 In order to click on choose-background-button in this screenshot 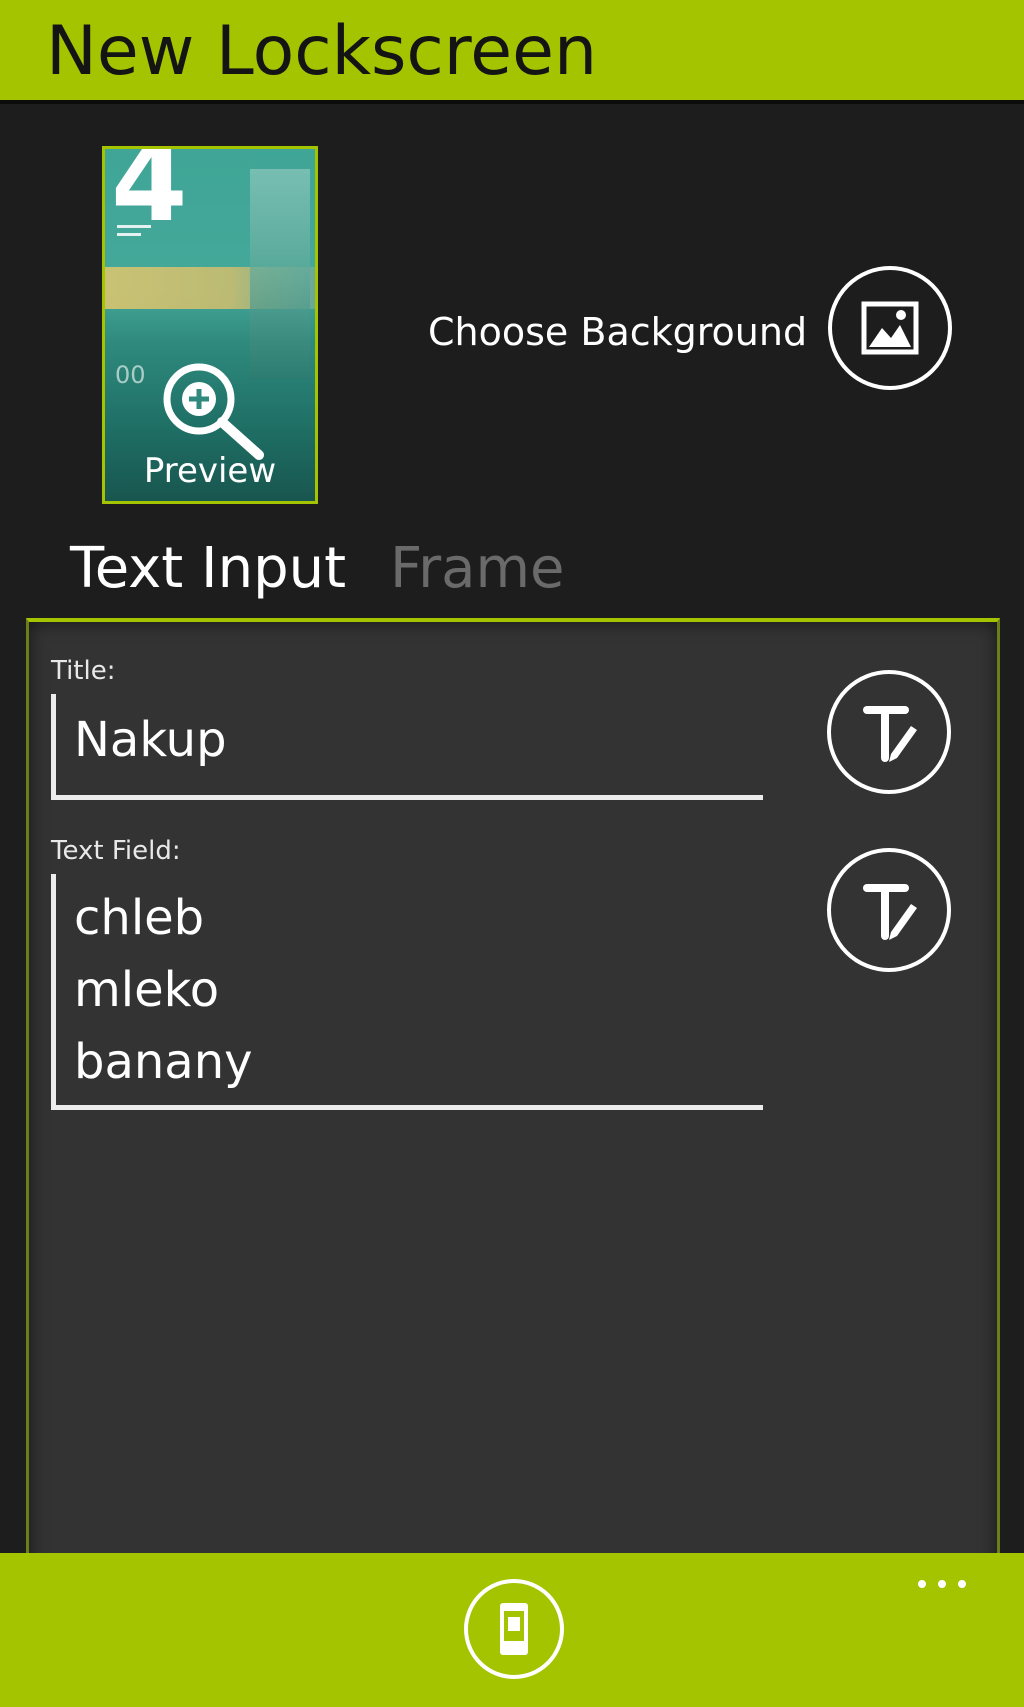, I will do `click(890, 328)`.